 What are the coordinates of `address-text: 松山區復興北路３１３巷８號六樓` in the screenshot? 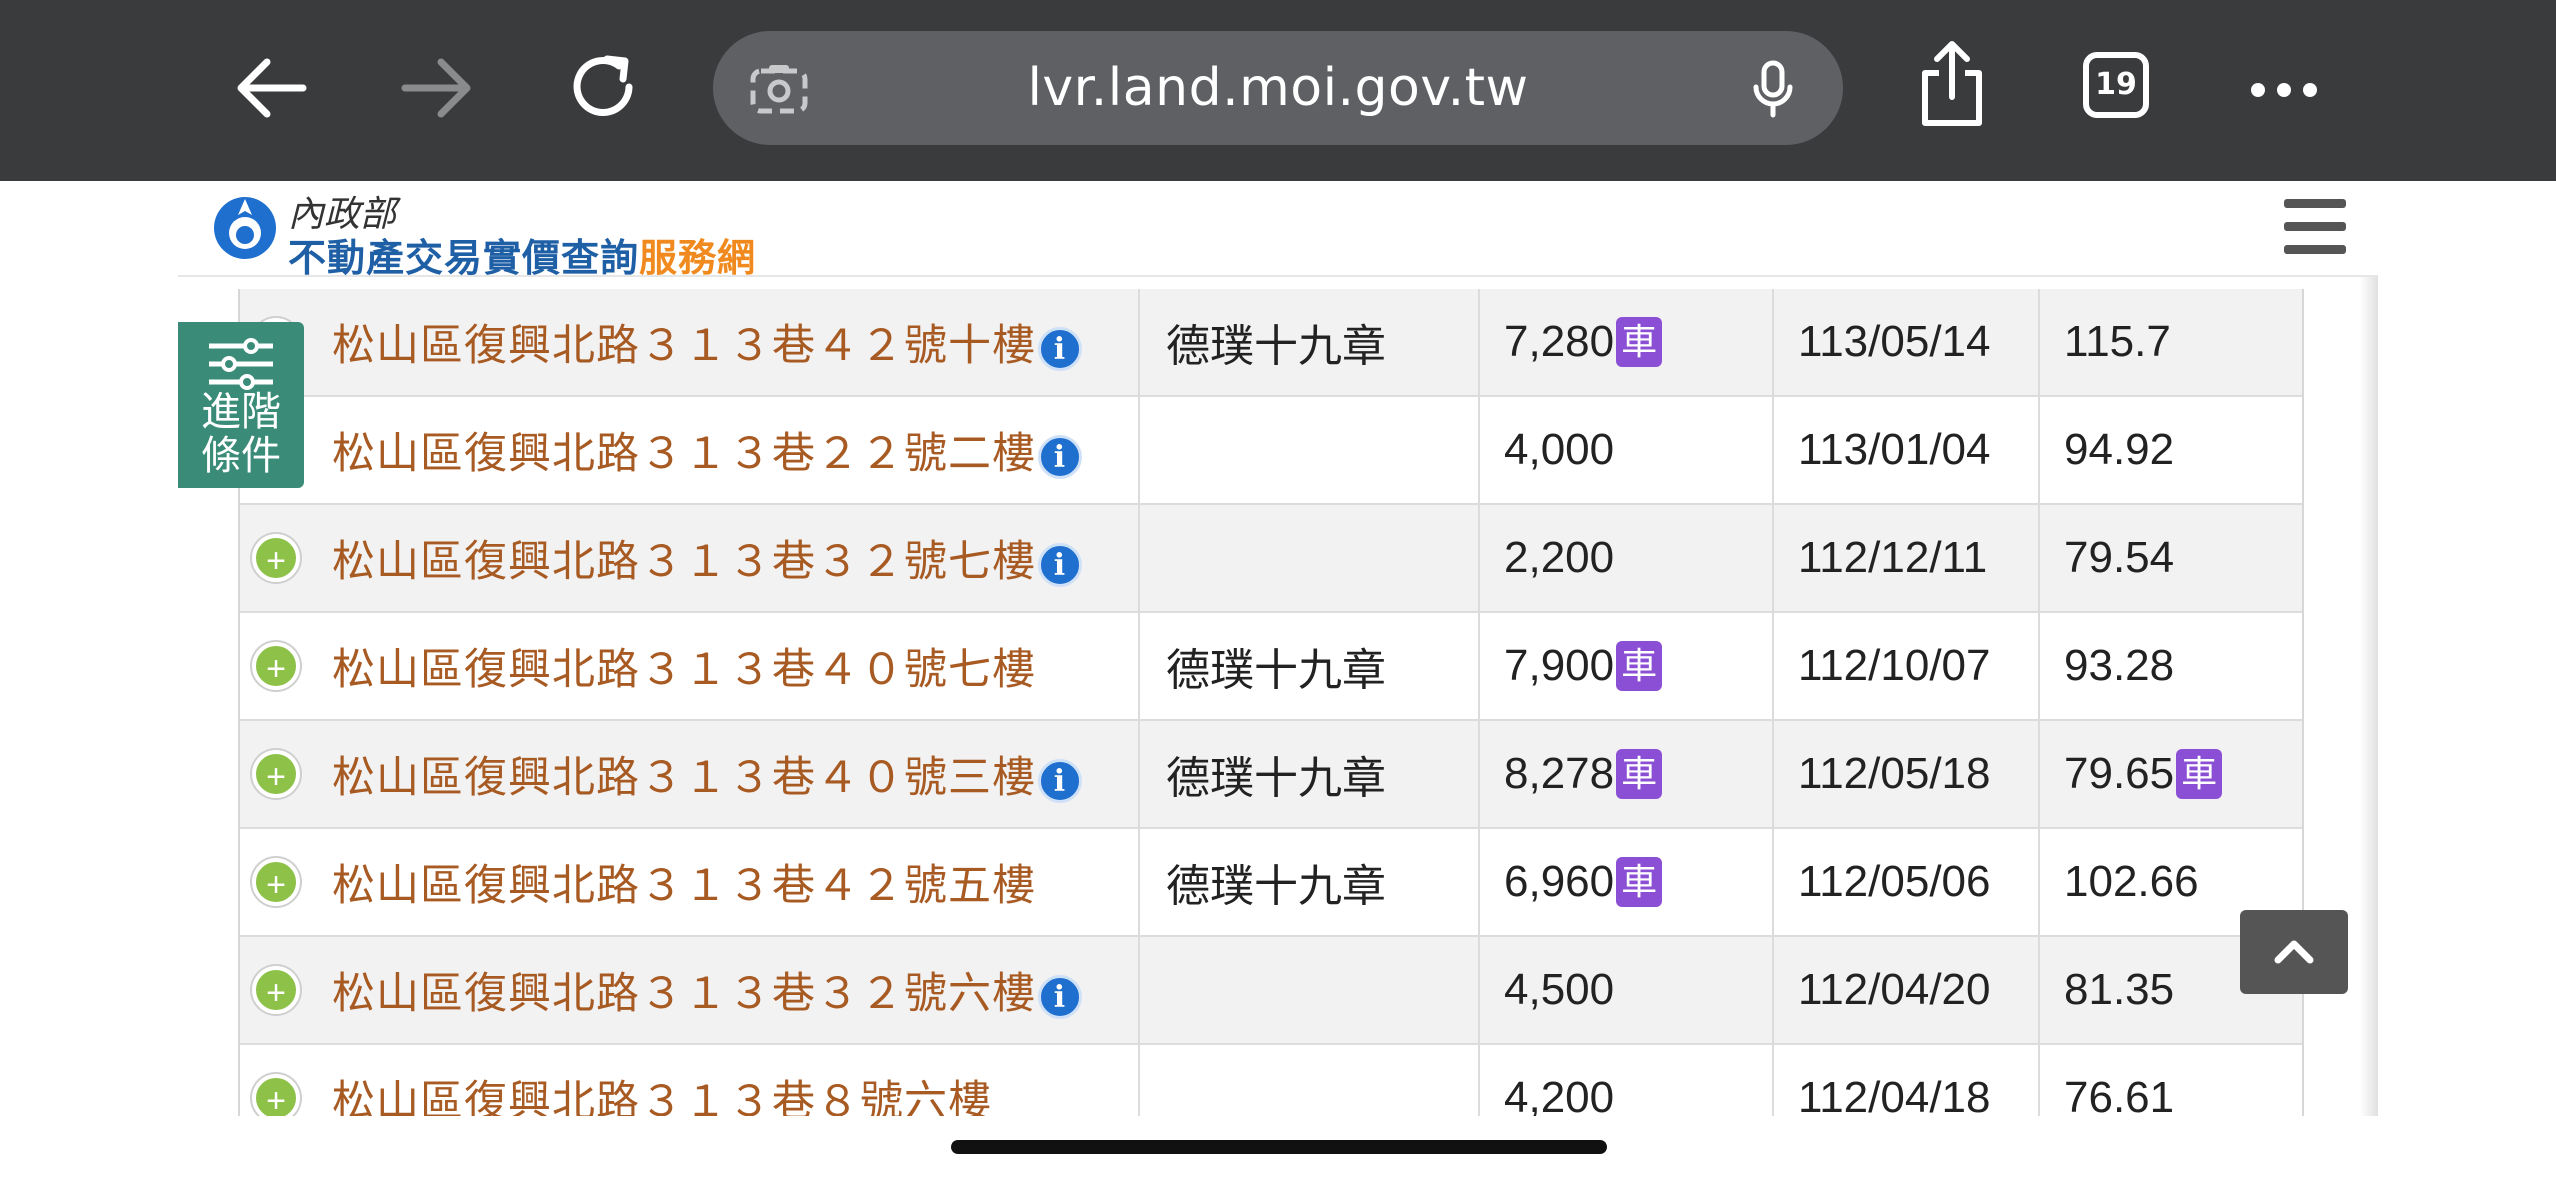 It's located at (662, 1097).